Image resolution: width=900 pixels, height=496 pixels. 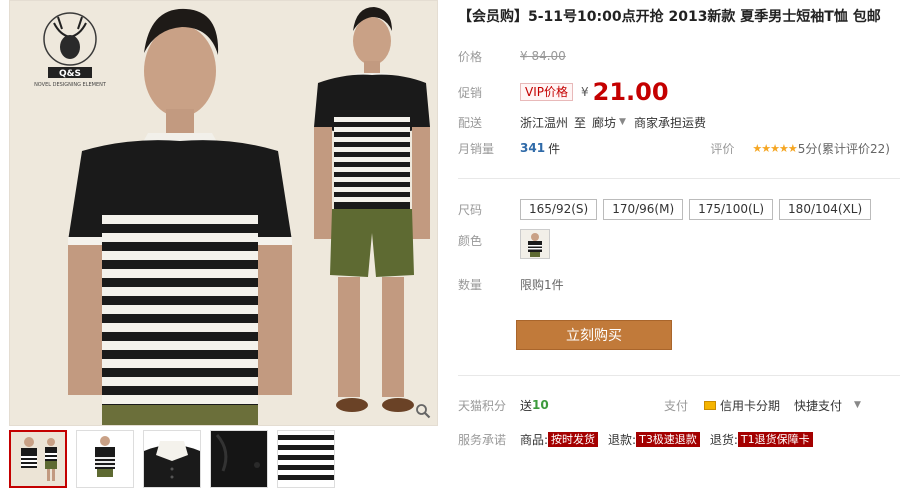 What do you see at coordinates (554, 148) in the screenshot?
I see `monthly-sales-unit: 件` at bounding box center [554, 148].